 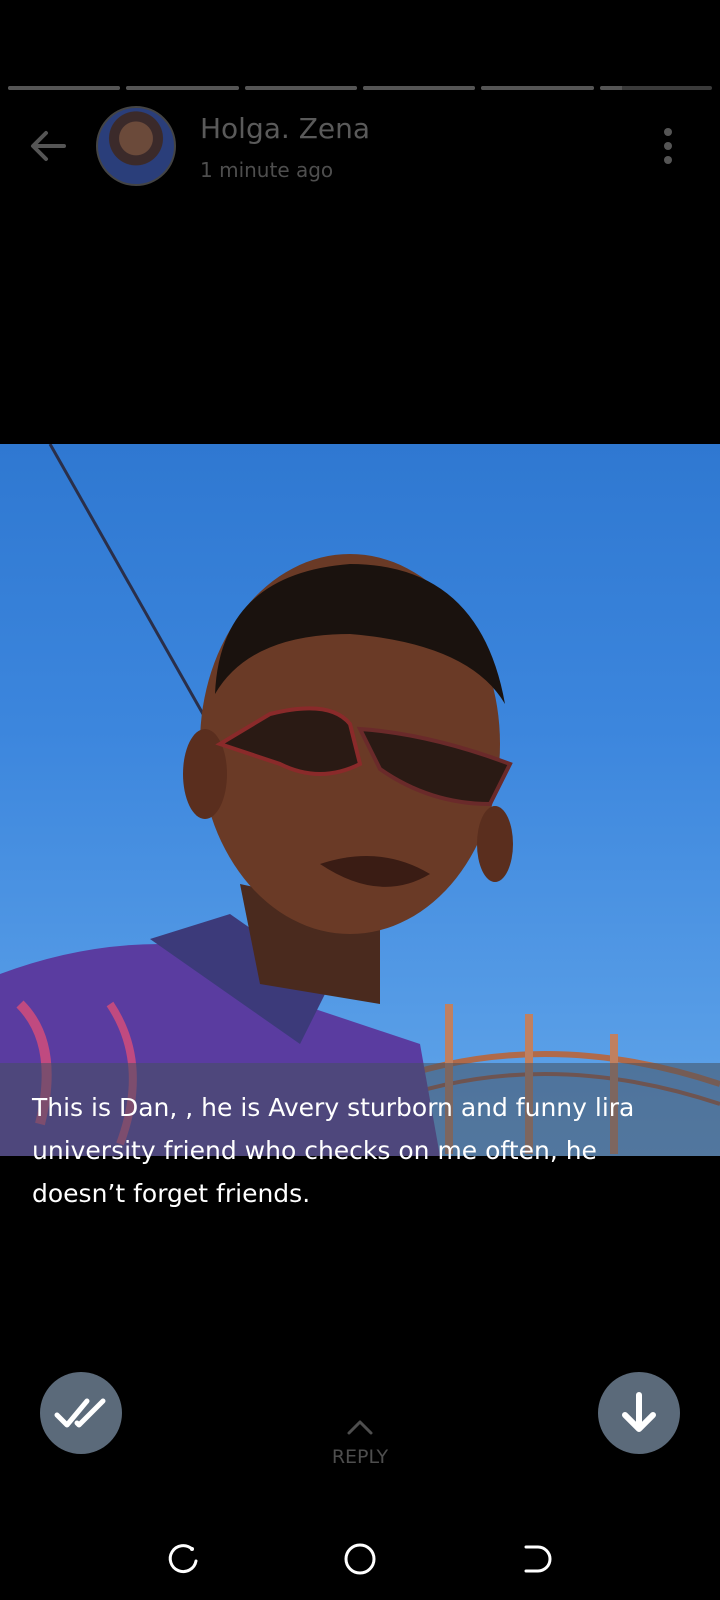 I want to click on avatar, so click(x=136, y=146).